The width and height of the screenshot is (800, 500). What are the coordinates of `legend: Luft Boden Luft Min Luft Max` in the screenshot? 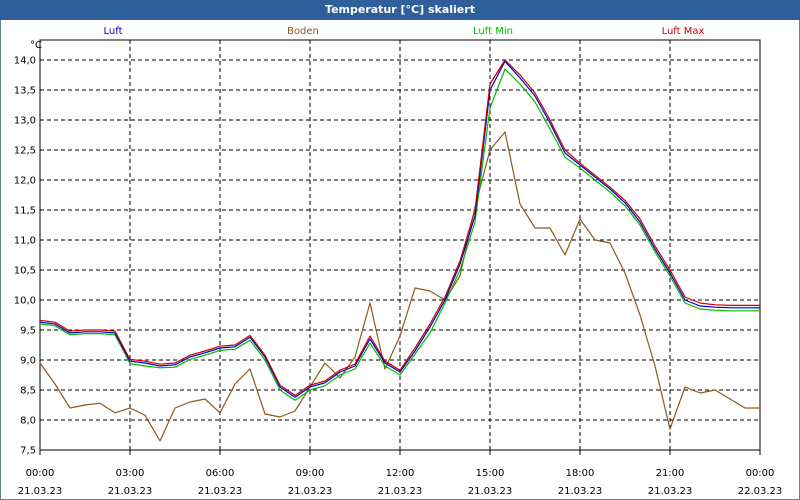 It's located at (404, 31).